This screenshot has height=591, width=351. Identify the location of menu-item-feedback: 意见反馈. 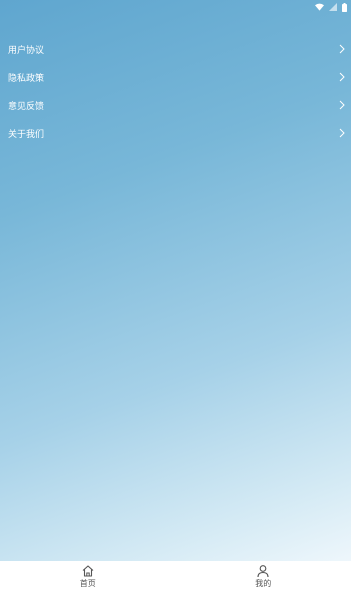
(175, 105).